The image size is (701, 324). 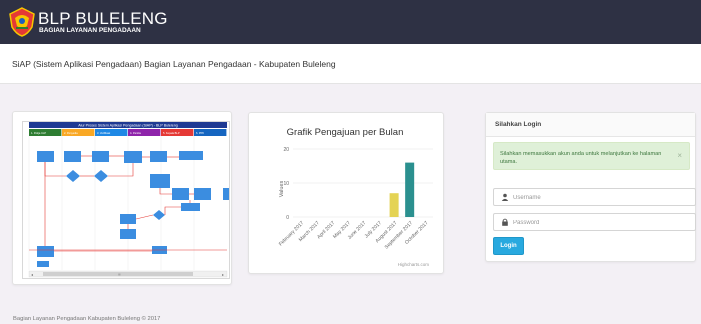 I want to click on user-icon, so click(x=505, y=197).